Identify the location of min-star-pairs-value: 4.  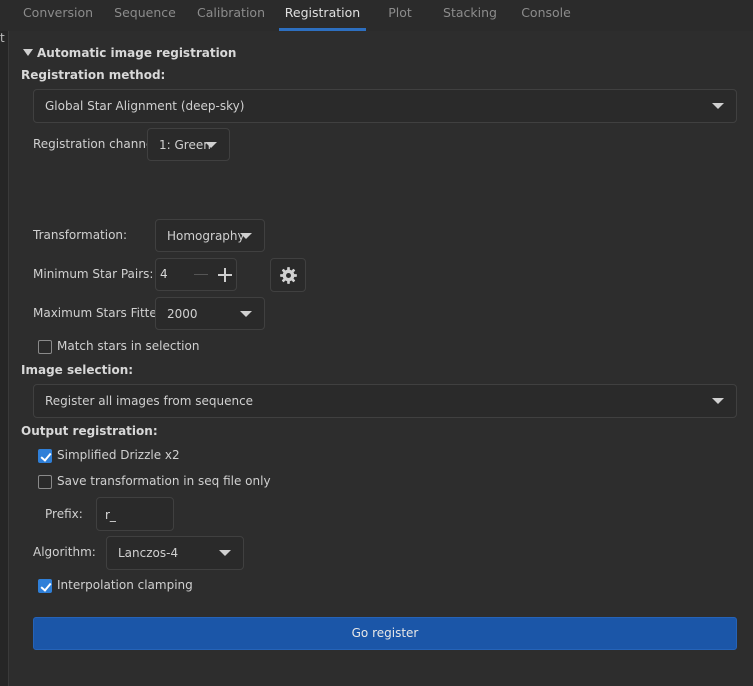
(164, 274).